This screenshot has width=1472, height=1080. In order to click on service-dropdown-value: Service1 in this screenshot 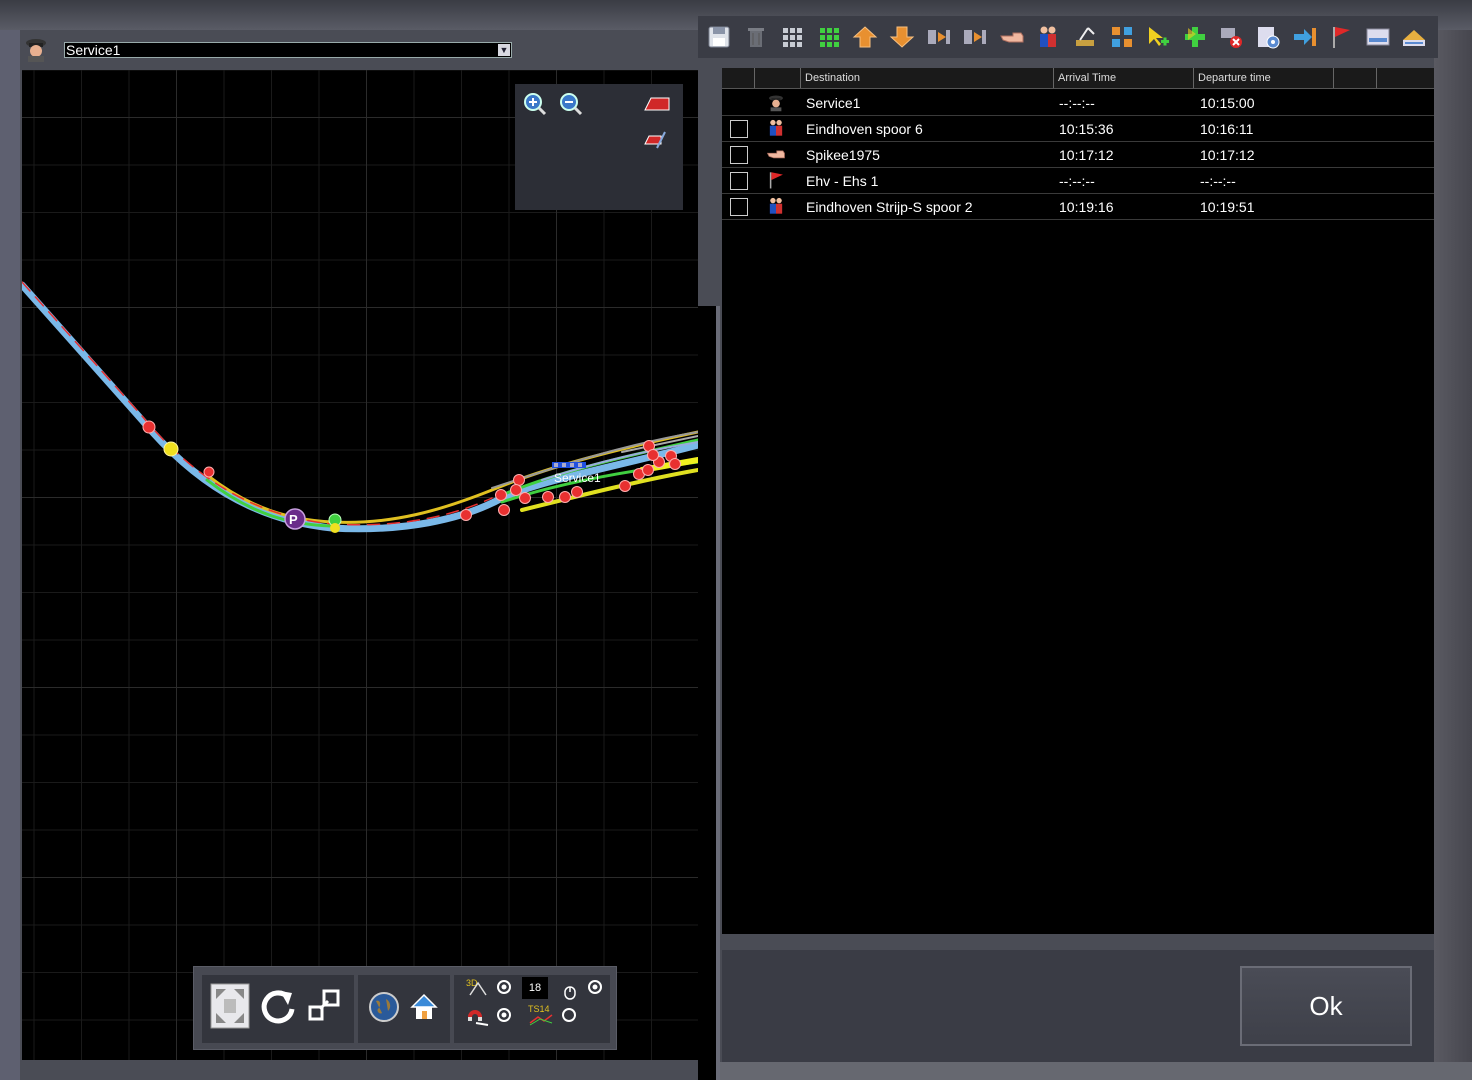, I will do `click(93, 50)`.